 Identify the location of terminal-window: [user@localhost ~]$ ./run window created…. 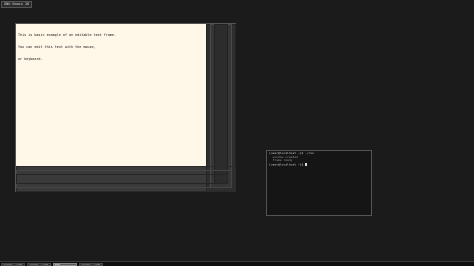
(319, 183).